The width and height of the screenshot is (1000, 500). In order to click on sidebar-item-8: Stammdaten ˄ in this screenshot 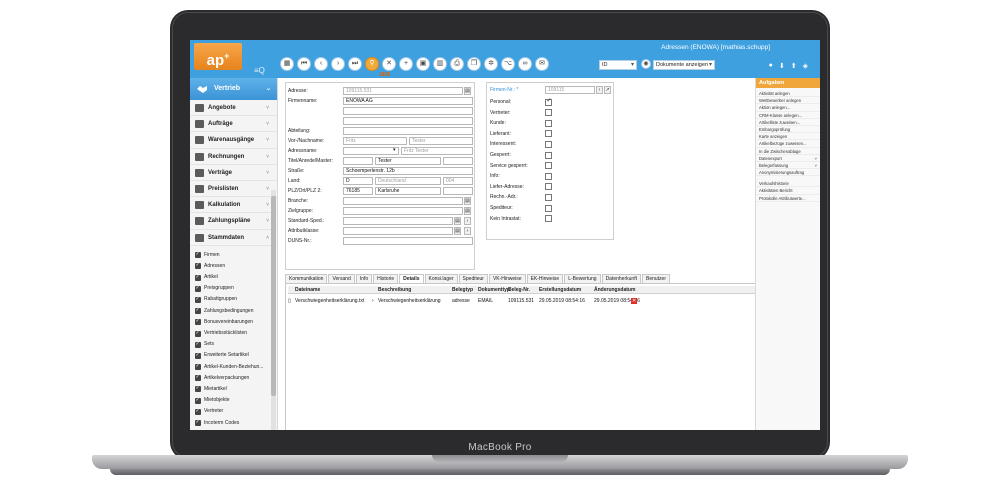, I will do `click(233, 238)`.